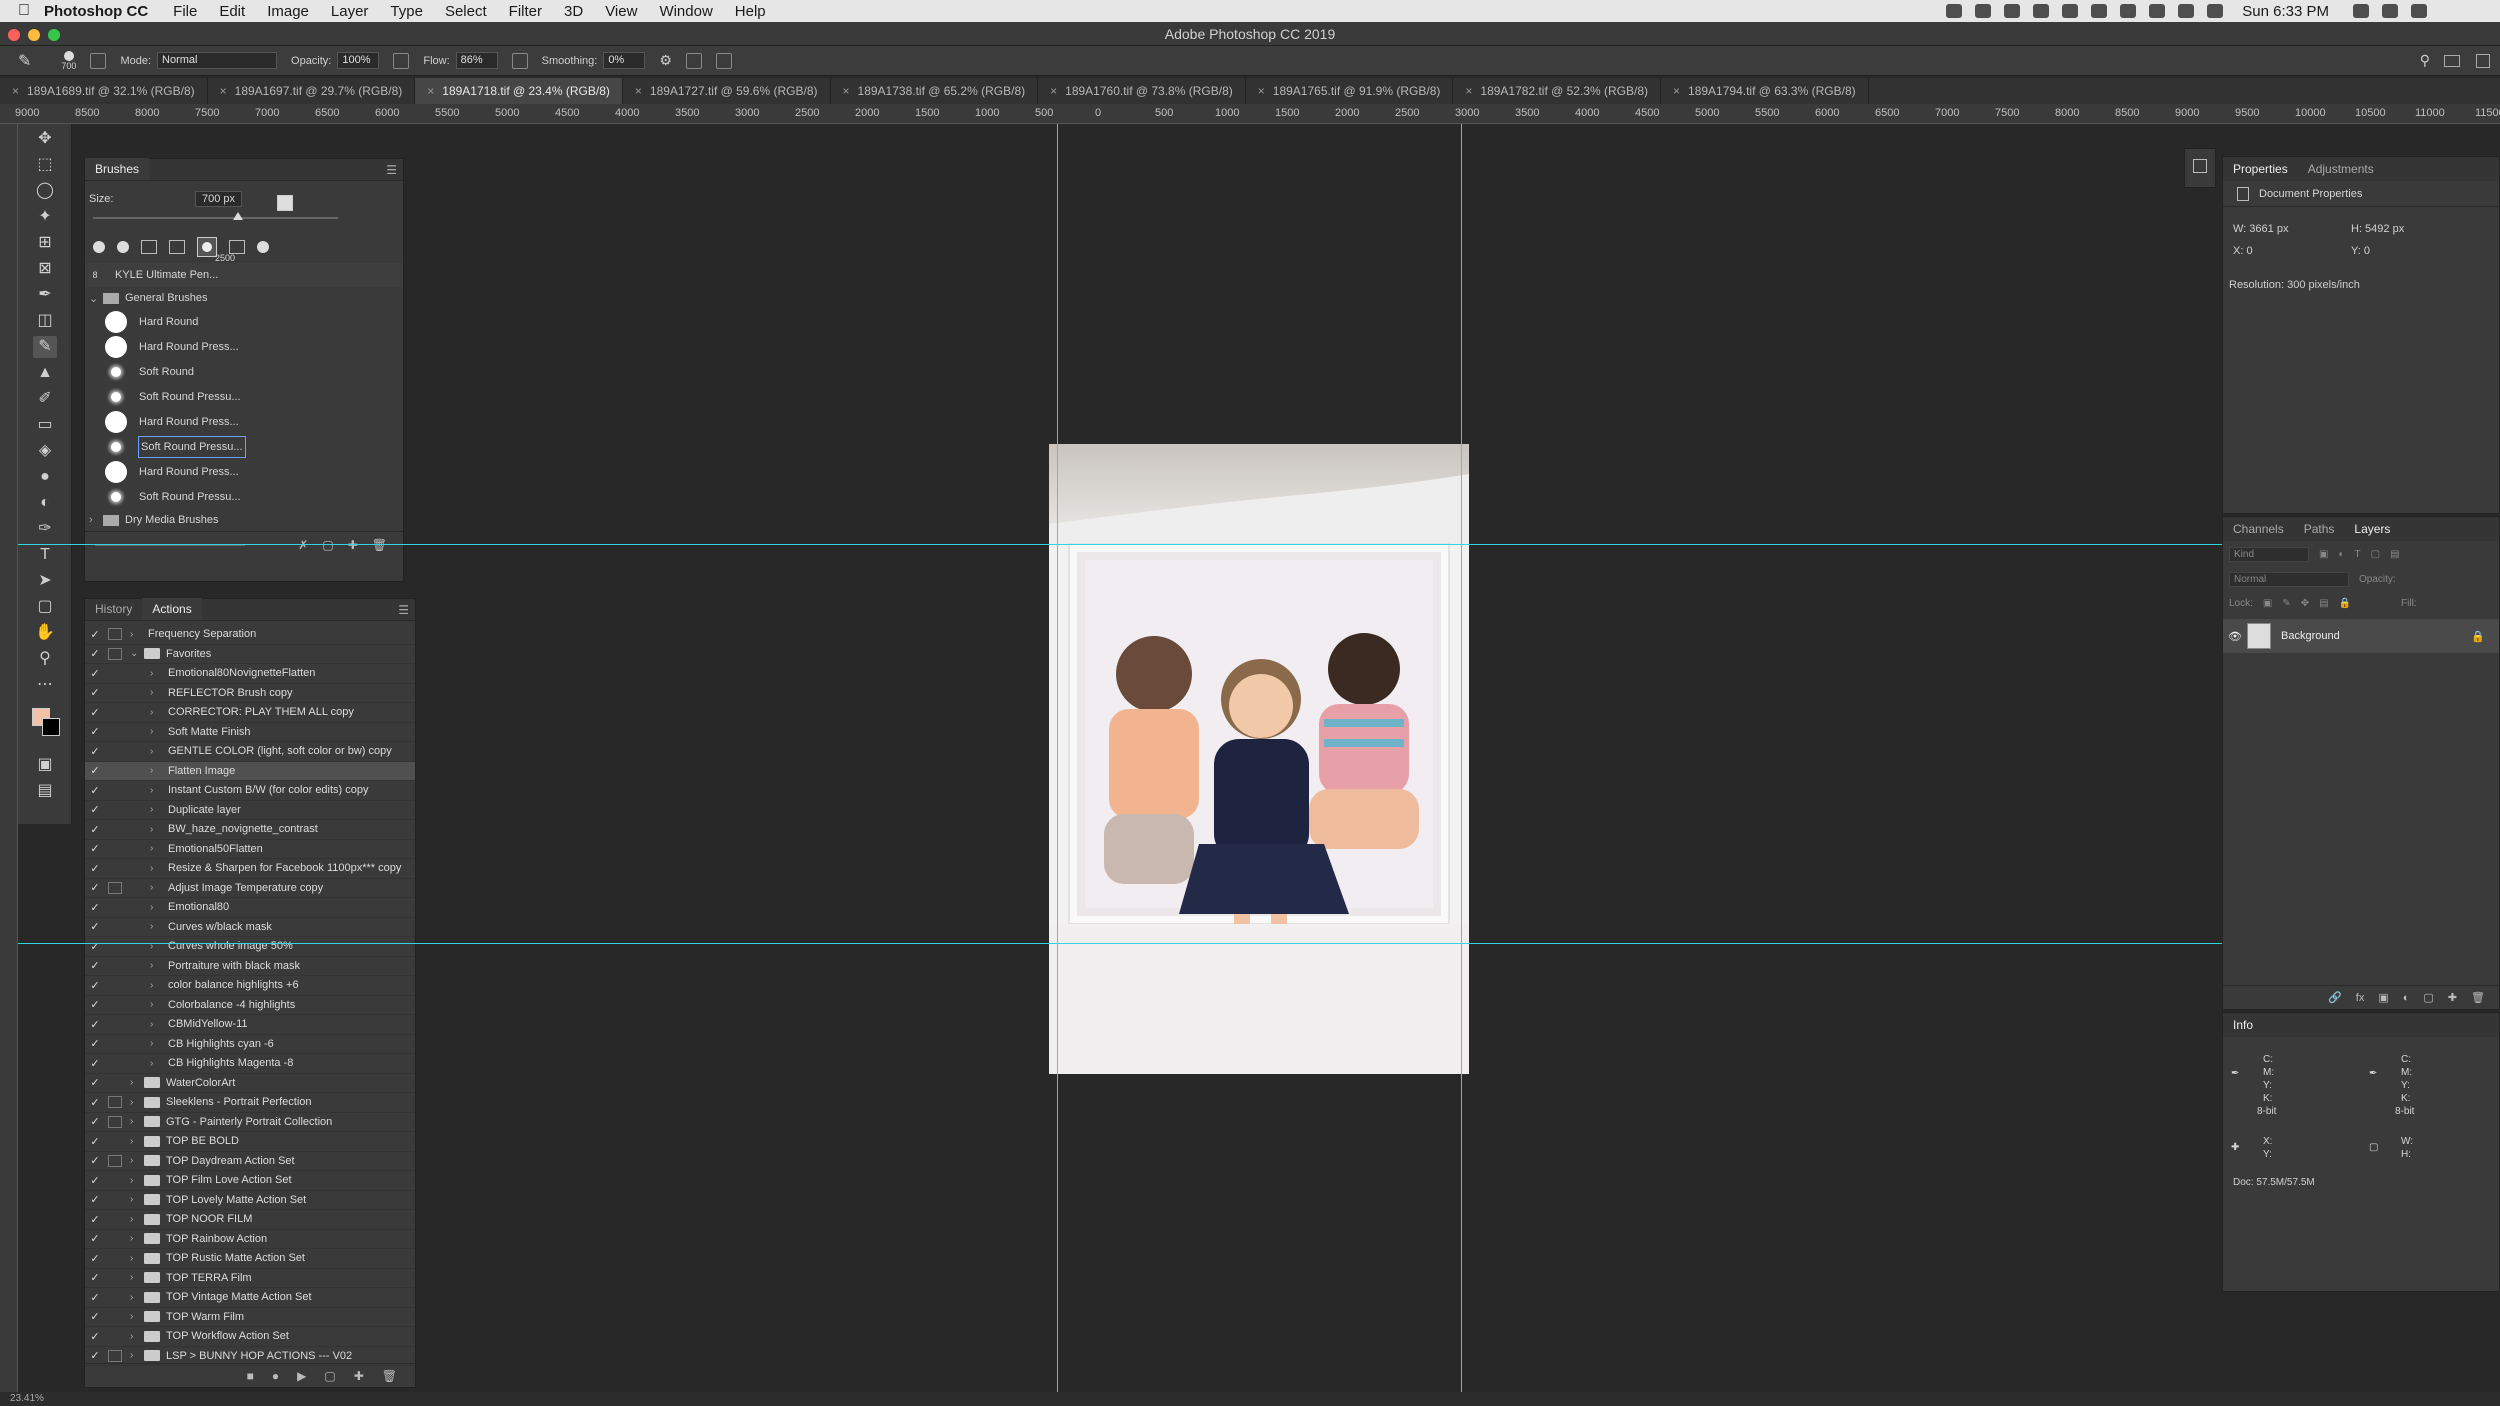 Image resolution: width=2500 pixels, height=1406 pixels. Describe the element at coordinates (2310, 636) in the screenshot. I see `layer-name: Background` at that location.